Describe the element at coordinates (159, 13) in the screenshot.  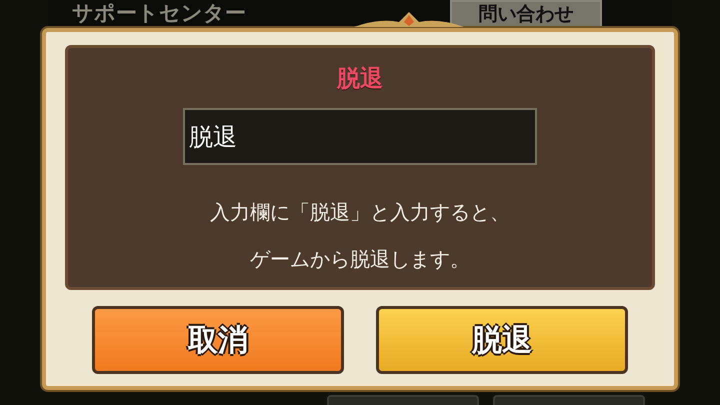
I see `page-title: サポートセンター` at that location.